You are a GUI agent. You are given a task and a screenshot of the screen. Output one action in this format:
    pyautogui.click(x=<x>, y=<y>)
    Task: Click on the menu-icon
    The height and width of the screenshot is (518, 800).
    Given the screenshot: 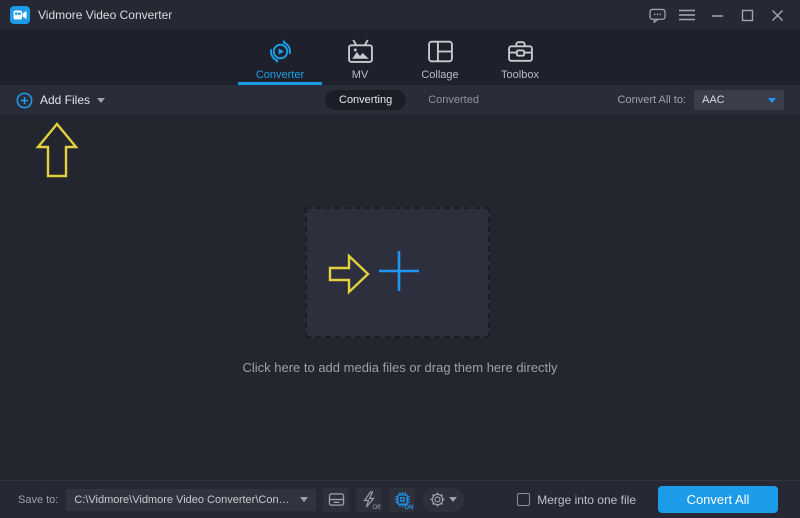 What is the action you would take?
    pyautogui.click(x=687, y=15)
    